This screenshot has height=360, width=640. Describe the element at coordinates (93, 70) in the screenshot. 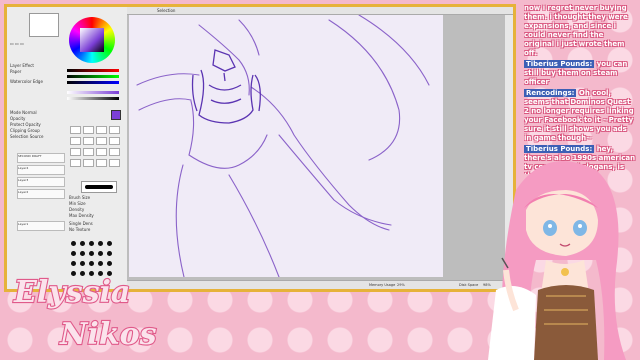

I see `color-slider-r` at that location.